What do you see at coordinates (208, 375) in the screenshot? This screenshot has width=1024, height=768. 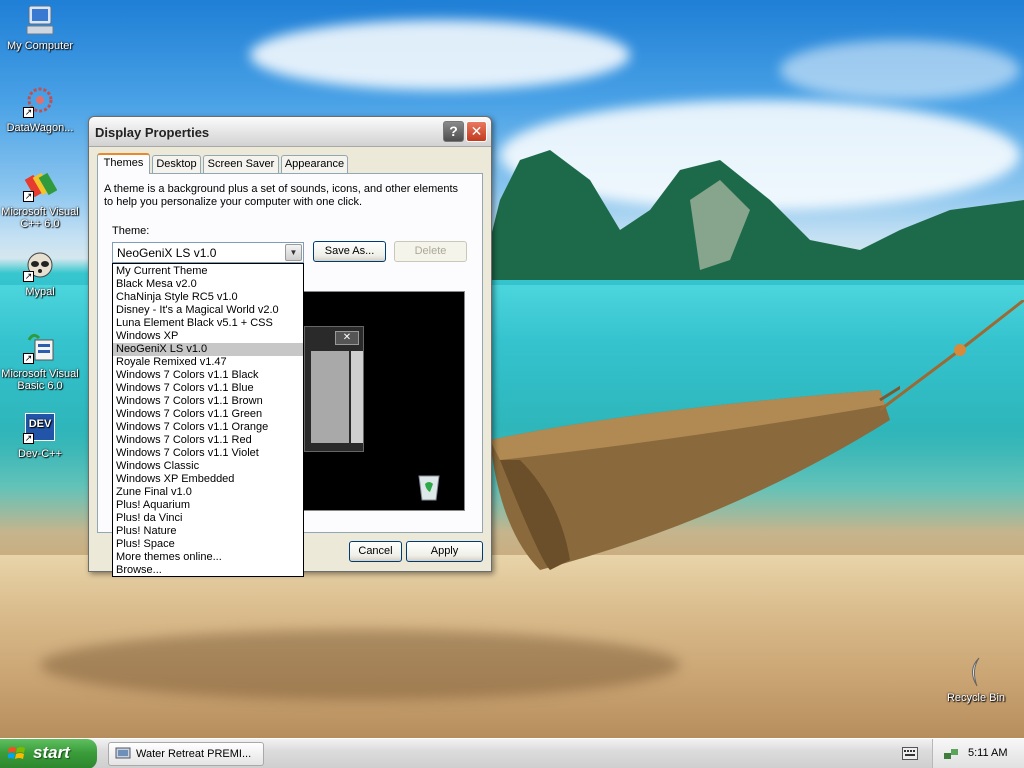 I see `theme-option: Windows 7 Colors v1.1 Black` at bounding box center [208, 375].